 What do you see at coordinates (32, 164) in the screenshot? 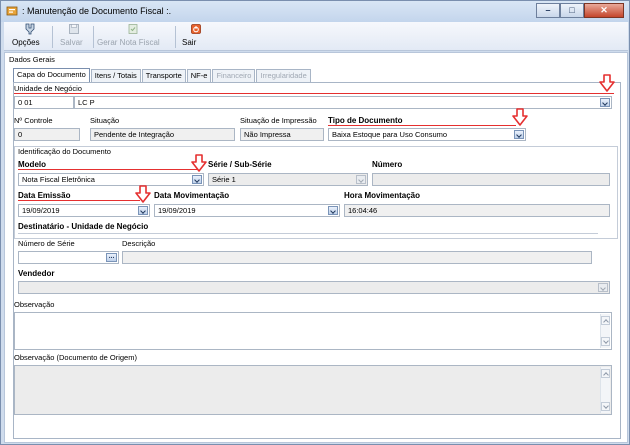
I see `modelo-label: Modelo` at bounding box center [32, 164].